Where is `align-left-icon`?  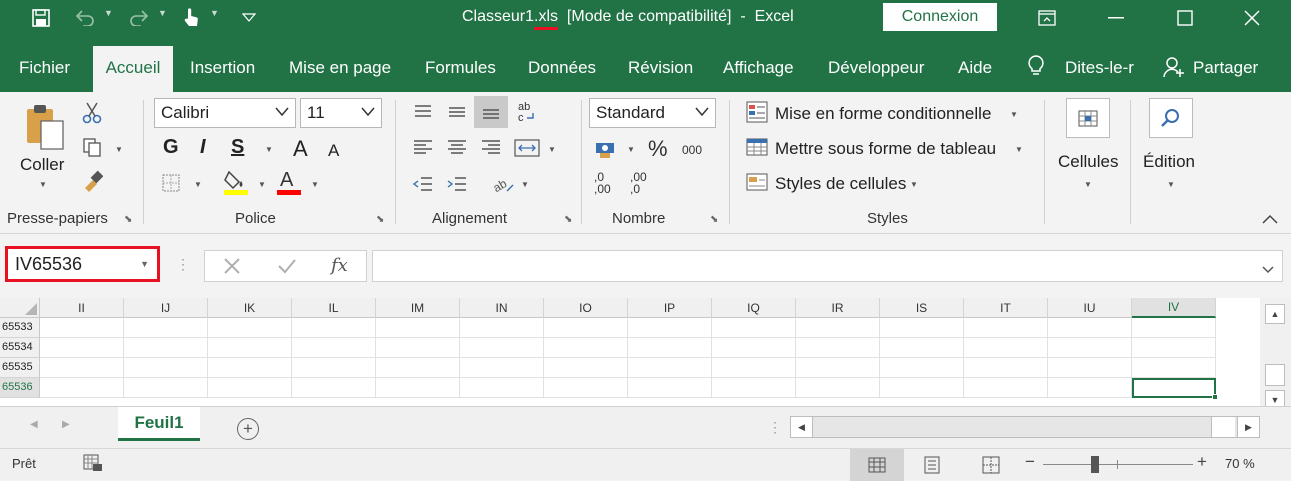
align-left-icon is located at coordinates (423, 148).